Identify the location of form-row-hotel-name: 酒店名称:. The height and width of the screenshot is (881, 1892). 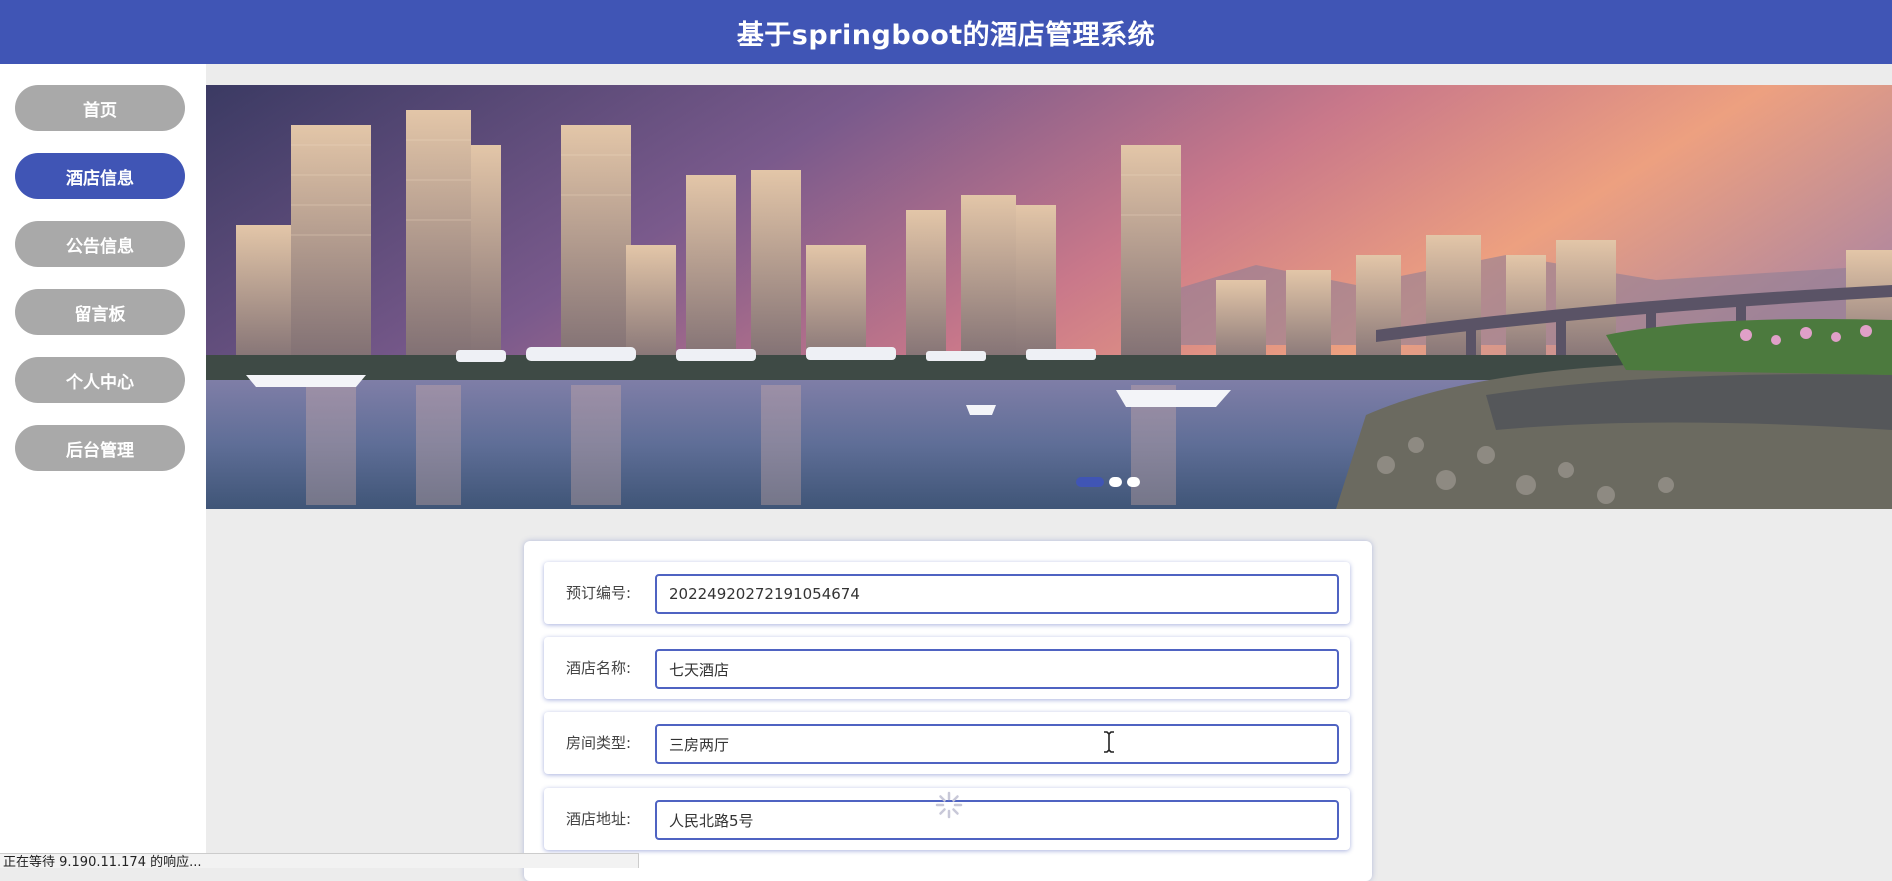
(947, 668).